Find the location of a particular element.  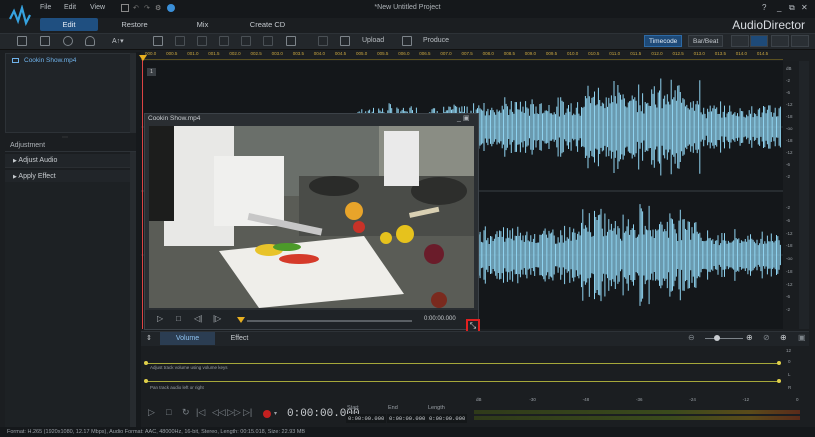

expand-icon: ⤡ is located at coordinates (473, 325).